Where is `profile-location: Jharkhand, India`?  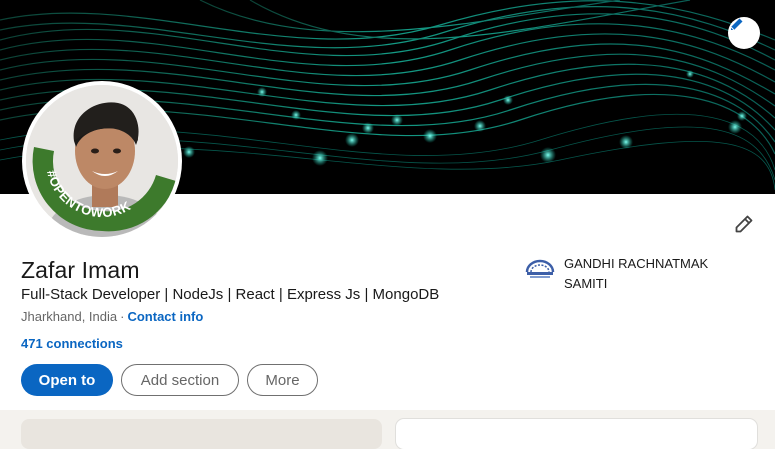
profile-location: Jharkhand, India is located at coordinates (69, 316).